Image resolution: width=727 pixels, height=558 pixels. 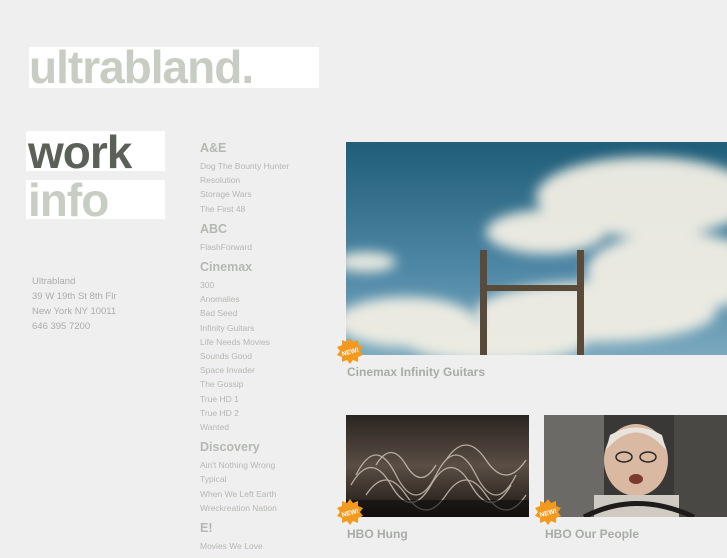 I want to click on video-thumbnail-hbo-hung, so click(x=437, y=466).